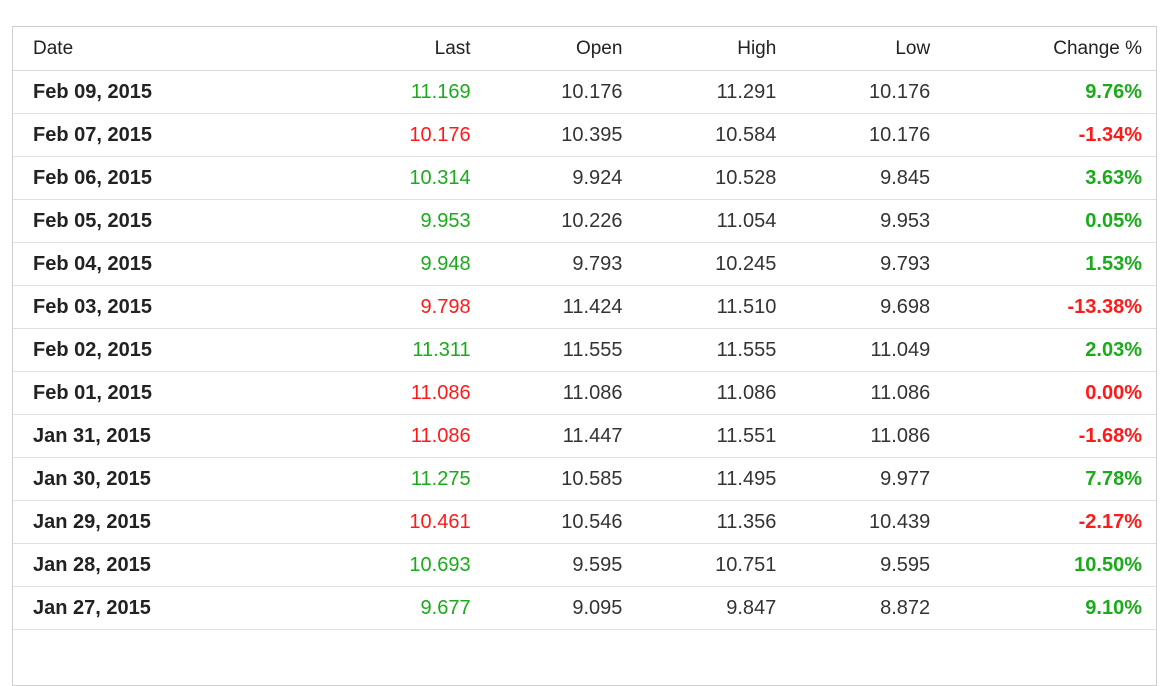 This screenshot has height=686, width=1168. I want to click on change-percent-cell: -1.68%, so click(1043, 436).